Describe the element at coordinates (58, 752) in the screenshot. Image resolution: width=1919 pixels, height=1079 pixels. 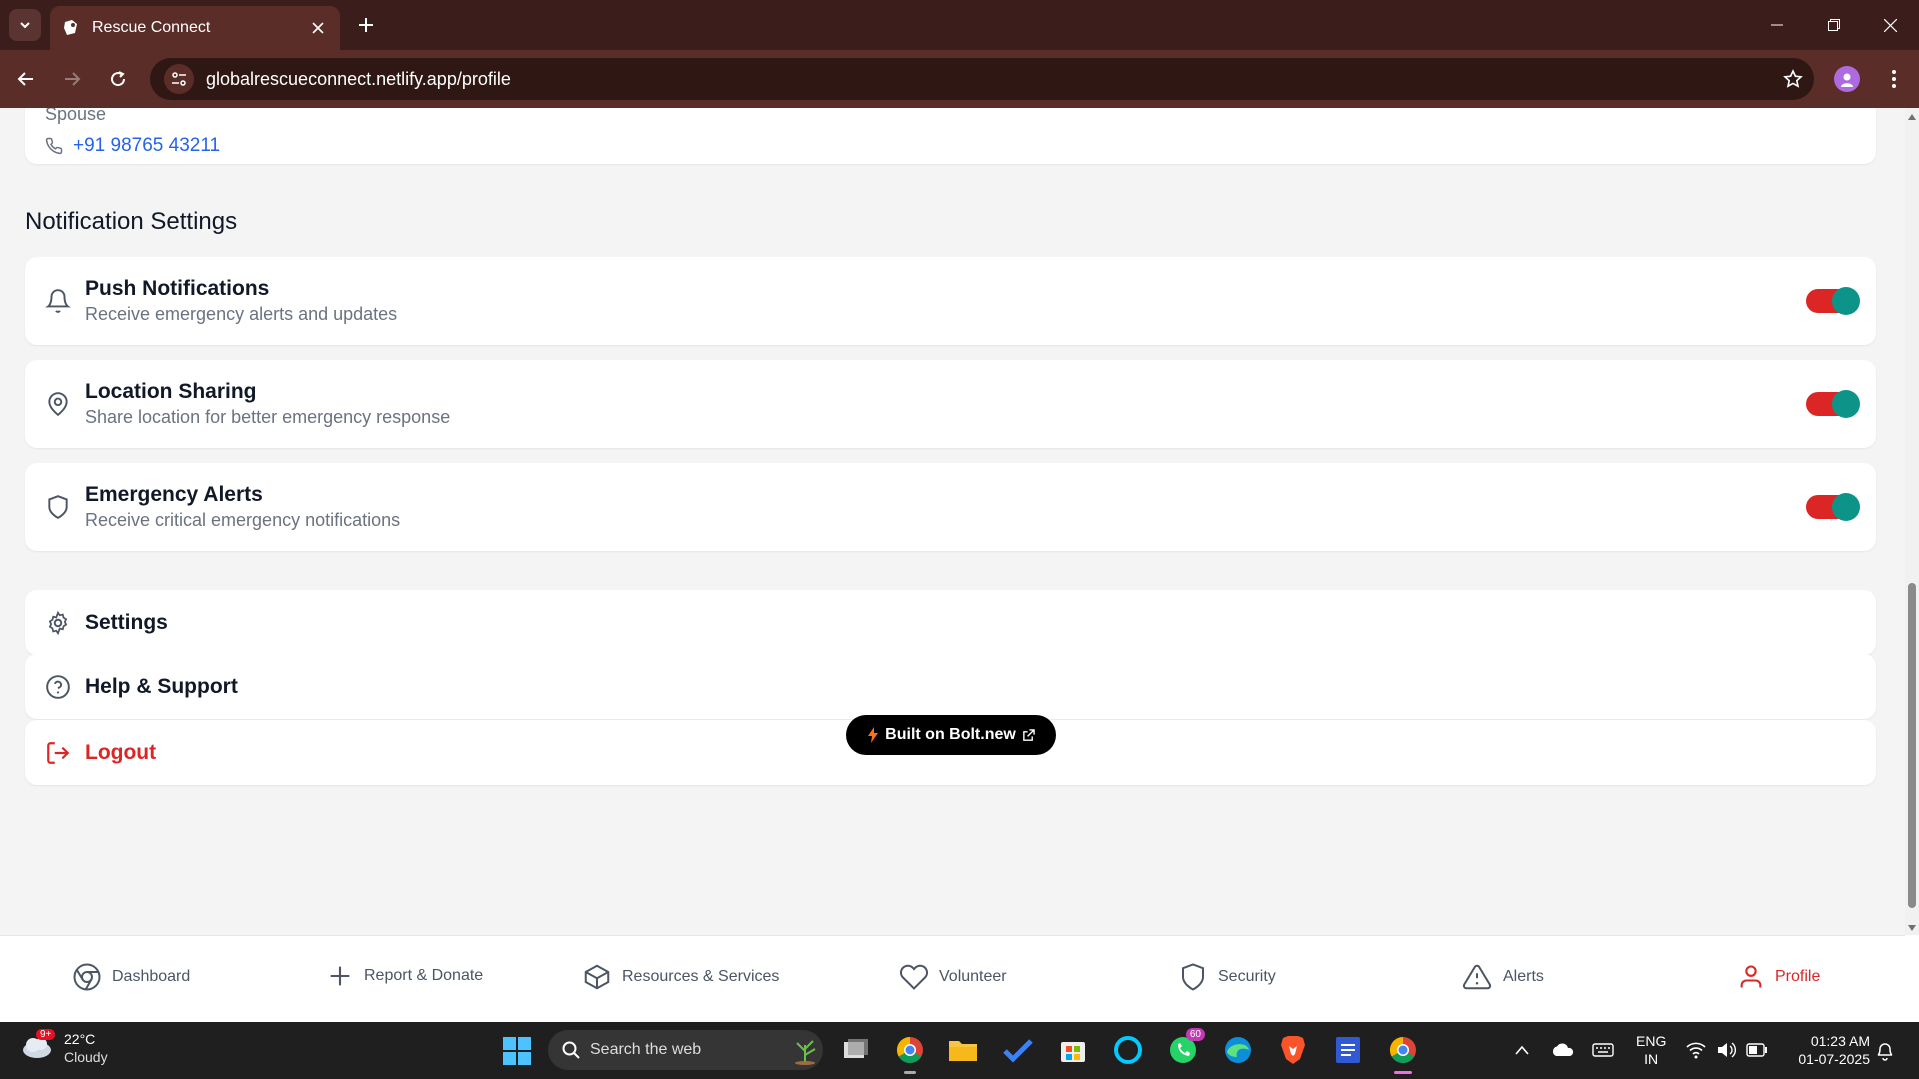
I see `logout-icon` at that location.